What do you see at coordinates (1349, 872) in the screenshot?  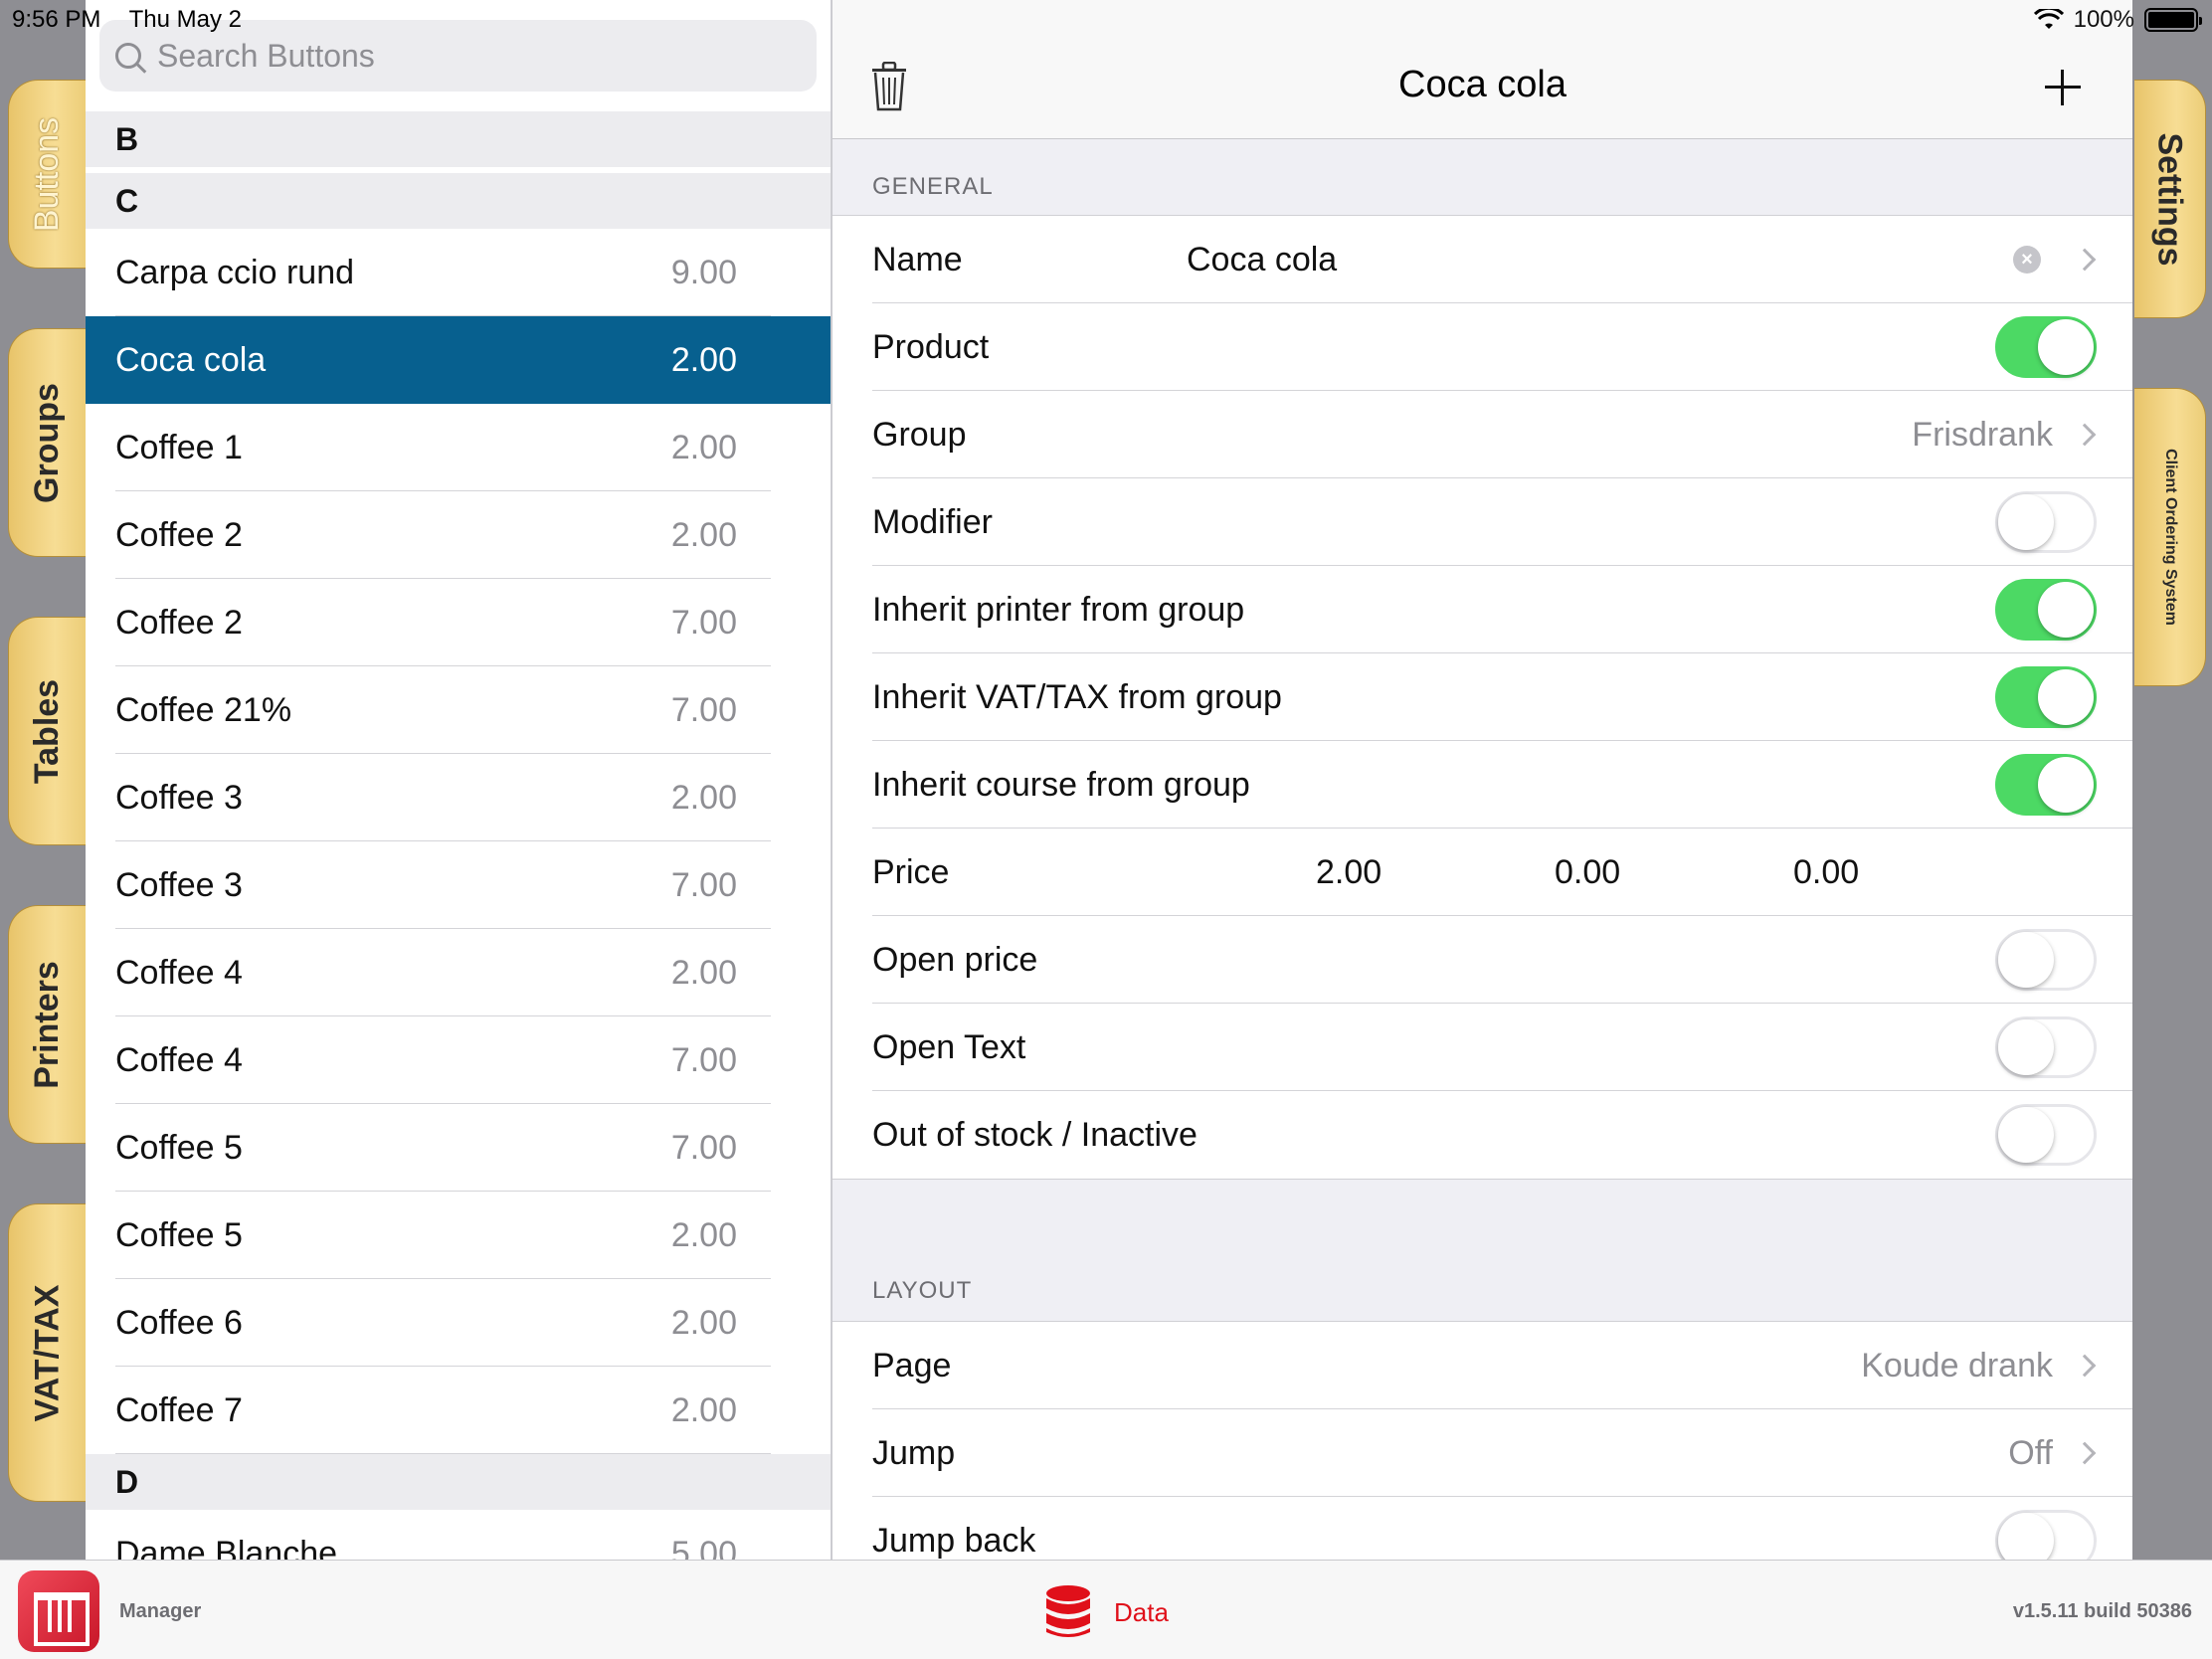 I see `price-field-1: 2.00` at bounding box center [1349, 872].